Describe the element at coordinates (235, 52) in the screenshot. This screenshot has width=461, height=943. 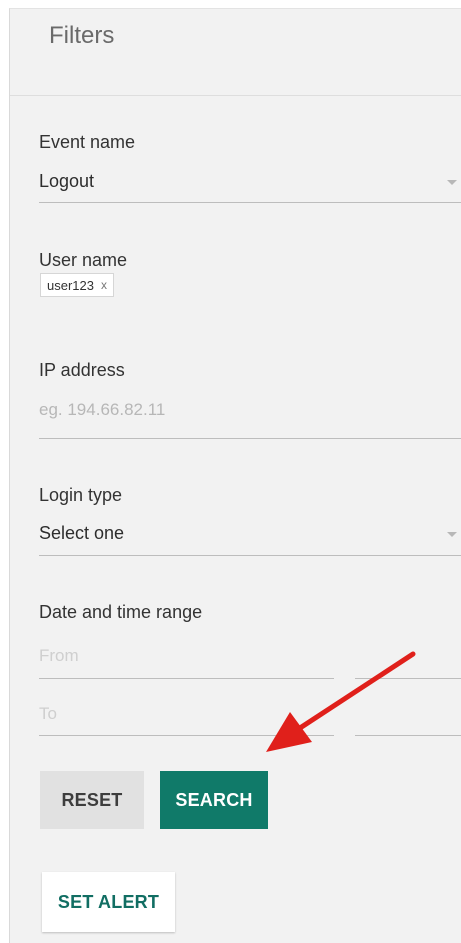
I see `filters-header: Filters` at that location.